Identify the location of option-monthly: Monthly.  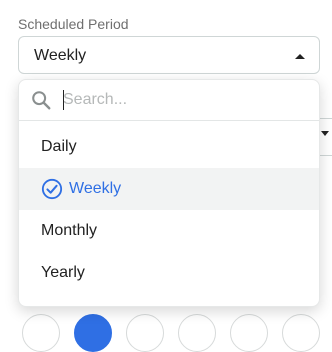
(169, 231).